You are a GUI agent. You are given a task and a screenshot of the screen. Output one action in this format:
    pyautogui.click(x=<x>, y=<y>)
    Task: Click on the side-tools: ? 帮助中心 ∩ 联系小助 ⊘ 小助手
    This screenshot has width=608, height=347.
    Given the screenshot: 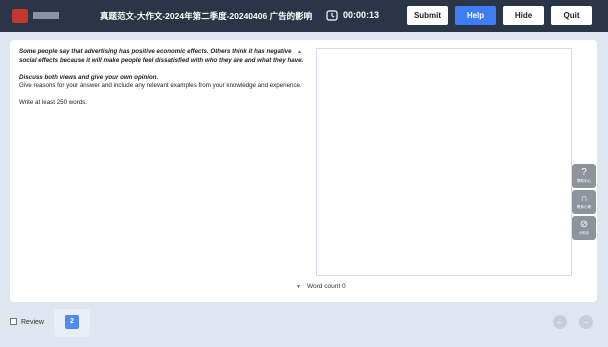 What is the action you would take?
    pyautogui.click(x=584, y=203)
    